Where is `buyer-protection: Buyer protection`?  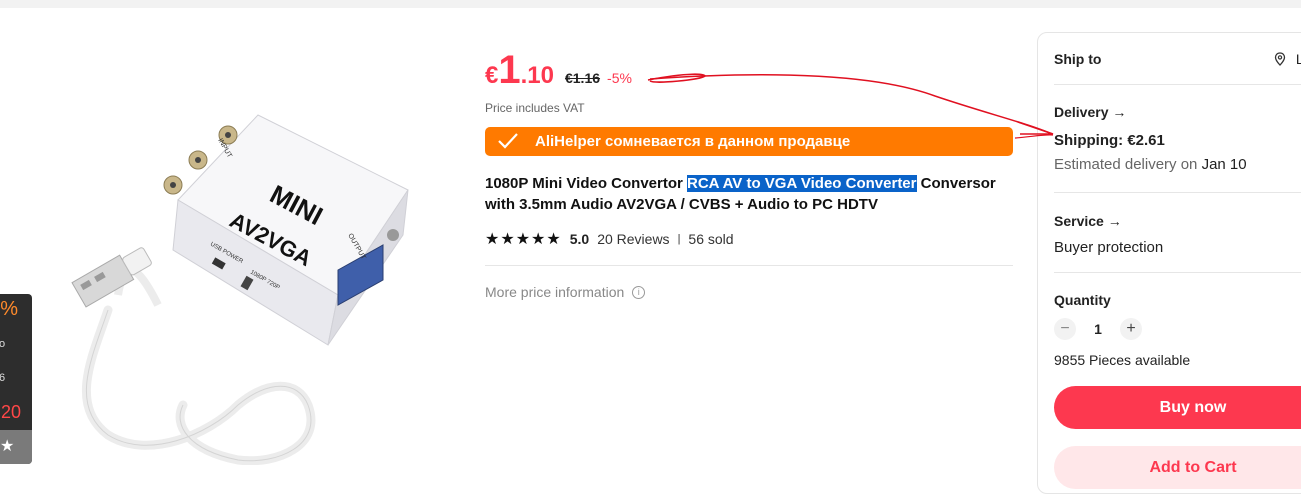
buyer-protection: Buyer protection is located at coordinates (1109, 247).